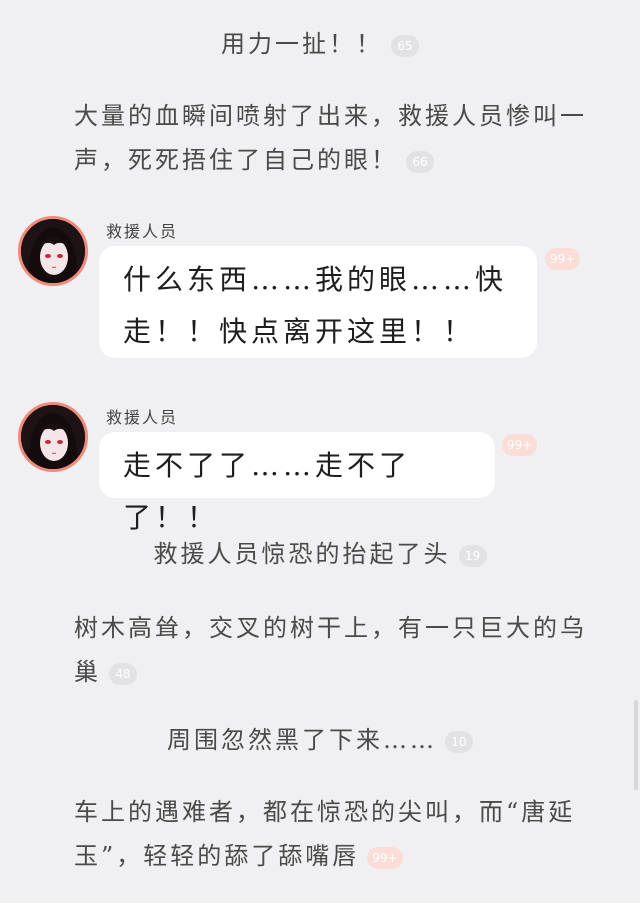  What do you see at coordinates (320, 554) in the screenshot?
I see `narration-line: 救援人员惊恐的抬起了头 19` at bounding box center [320, 554].